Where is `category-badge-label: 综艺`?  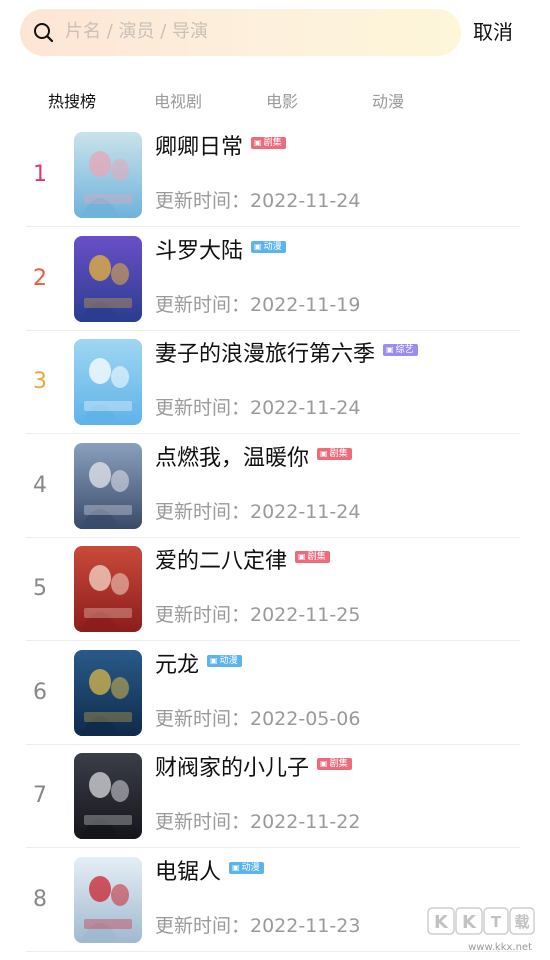
category-badge-label: 综艺 is located at coordinates (404, 350).